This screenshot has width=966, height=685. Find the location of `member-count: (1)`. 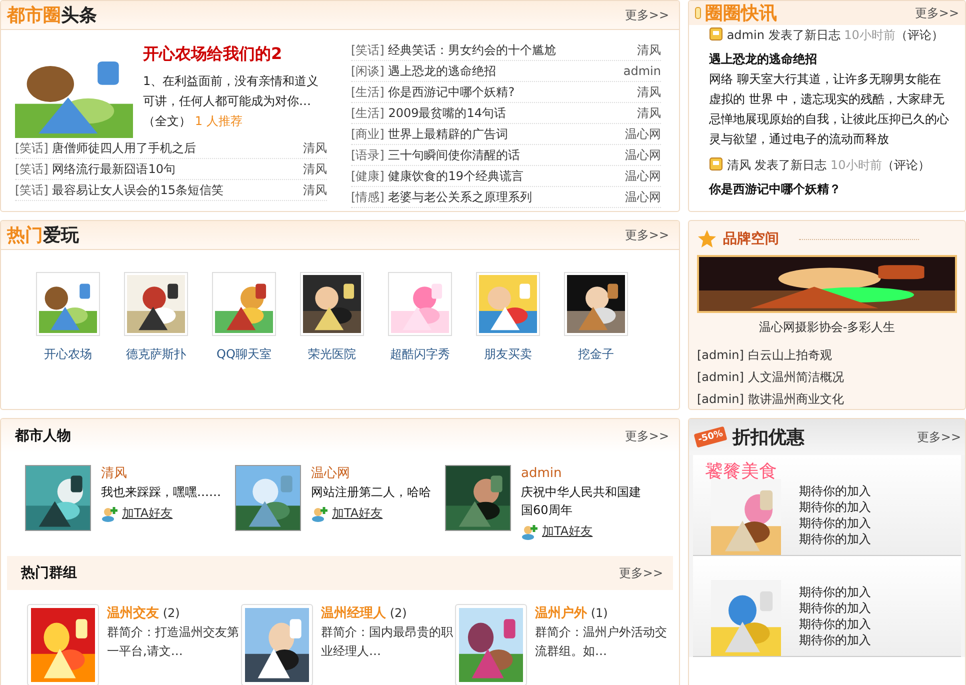

member-count: (1) is located at coordinates (599, 613).